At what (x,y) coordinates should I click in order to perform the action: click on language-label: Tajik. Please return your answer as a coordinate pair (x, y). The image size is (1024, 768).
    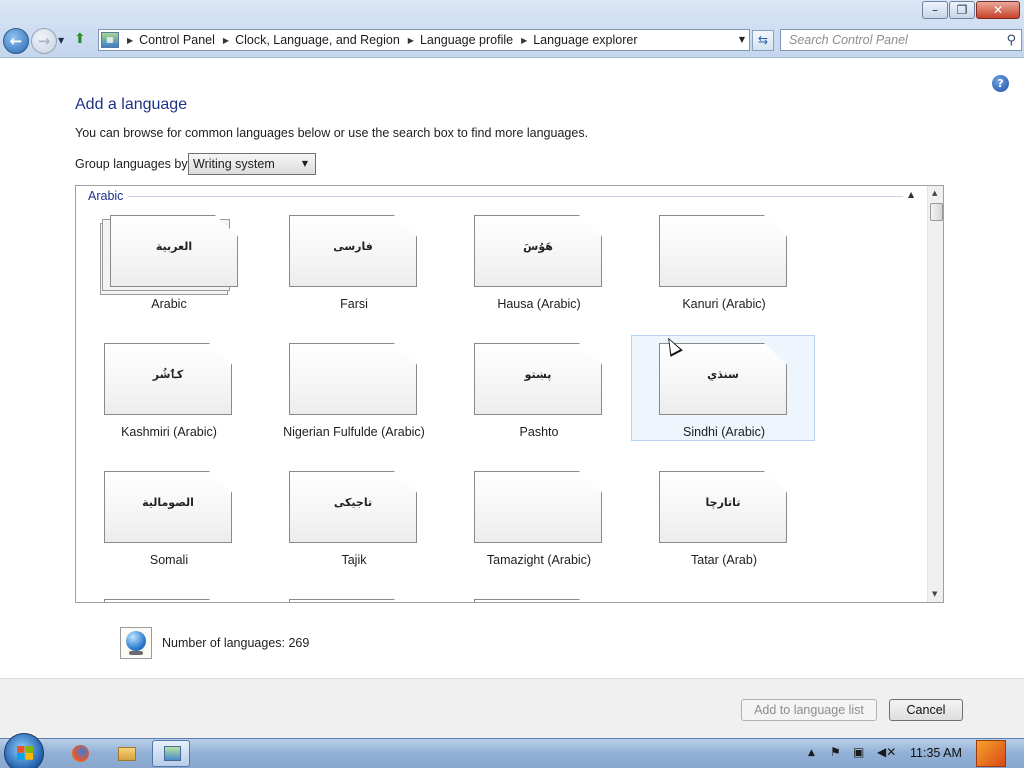
    Looking at the image, I should click on (354, 560).